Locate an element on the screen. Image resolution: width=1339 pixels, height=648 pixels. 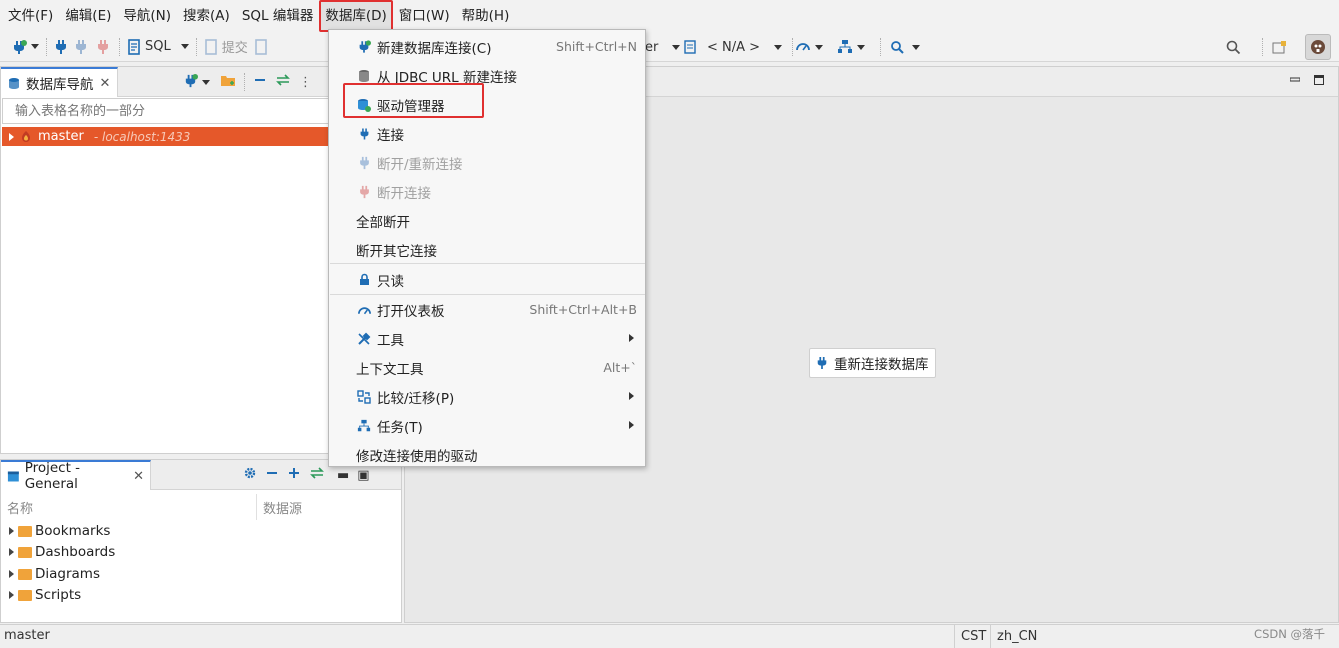
menu-item-label: 断开/重新连接 is located at coordinates (420, 164).